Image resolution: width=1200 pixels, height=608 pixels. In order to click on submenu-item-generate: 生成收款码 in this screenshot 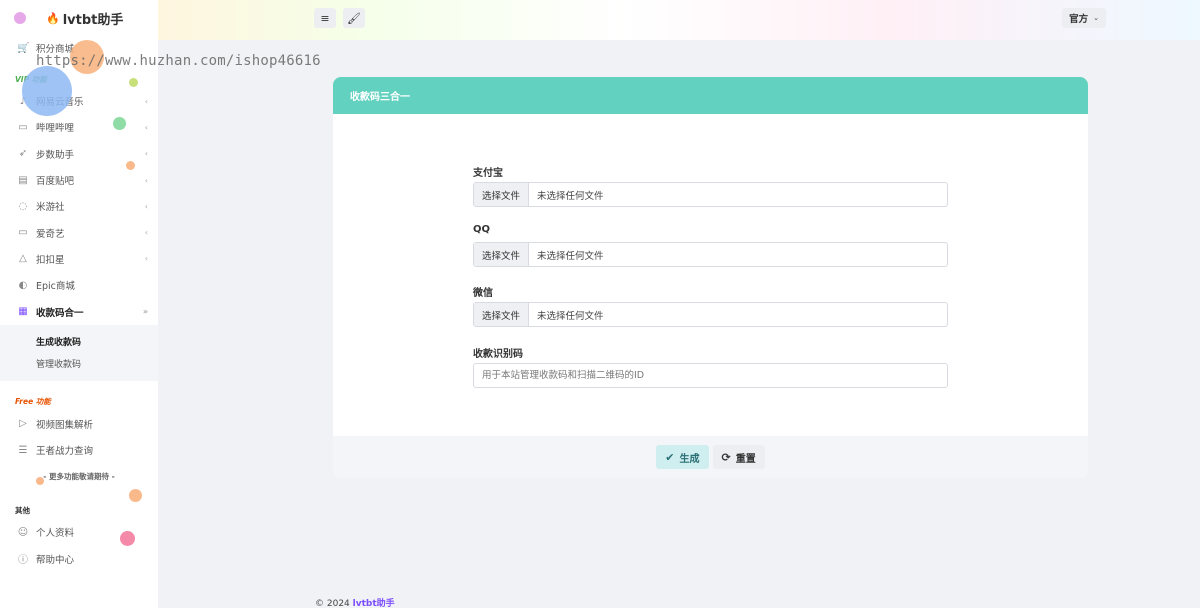, I will do `click(79, 342)`.